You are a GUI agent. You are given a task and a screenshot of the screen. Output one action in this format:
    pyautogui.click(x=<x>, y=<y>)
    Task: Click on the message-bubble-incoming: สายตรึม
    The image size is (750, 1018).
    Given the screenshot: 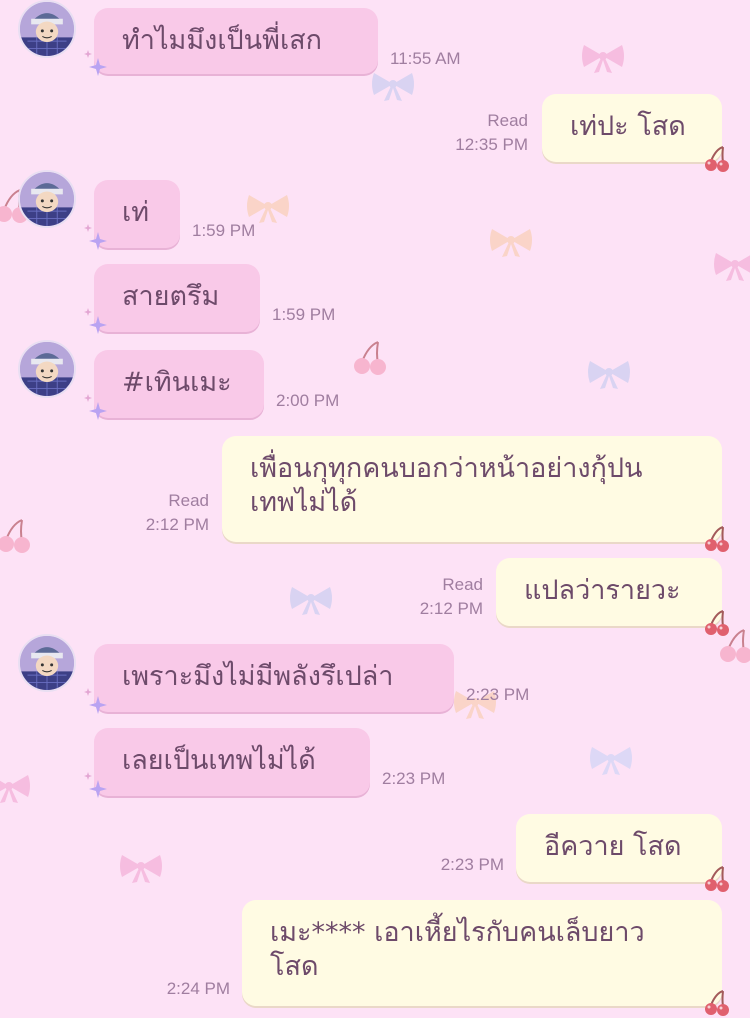 What is the action you would take?
    pyautogui.click(x=177, y=298)
    